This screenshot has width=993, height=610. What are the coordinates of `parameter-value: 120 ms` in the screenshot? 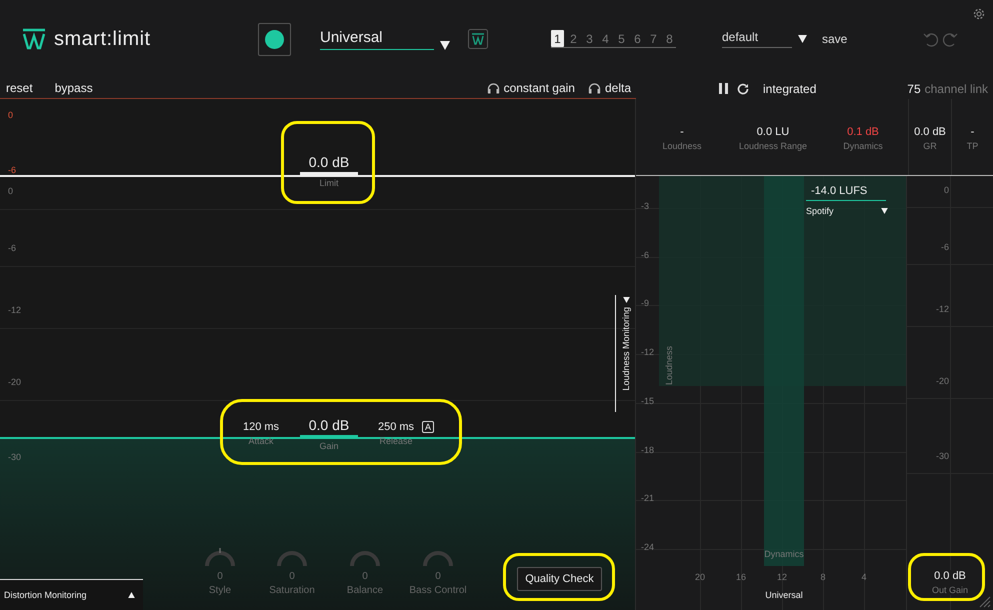 It's located at (261, 427).